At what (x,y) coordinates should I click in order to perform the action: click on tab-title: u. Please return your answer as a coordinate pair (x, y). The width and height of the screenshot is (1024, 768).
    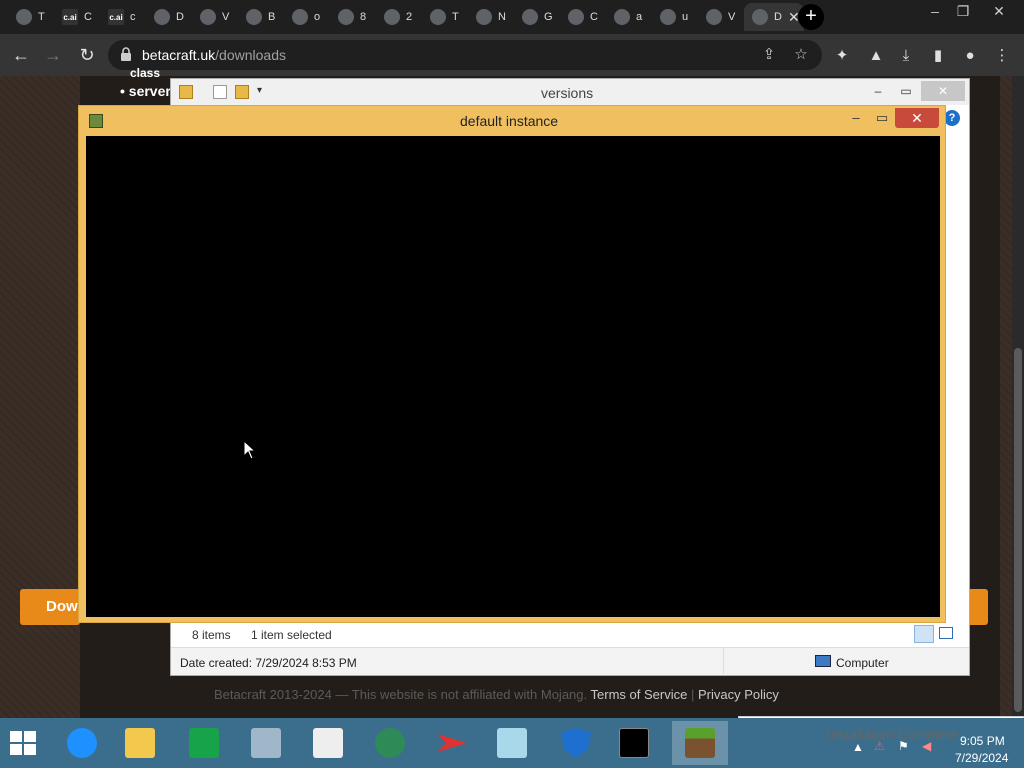
    Looking at the image, I should click on (685, 17).